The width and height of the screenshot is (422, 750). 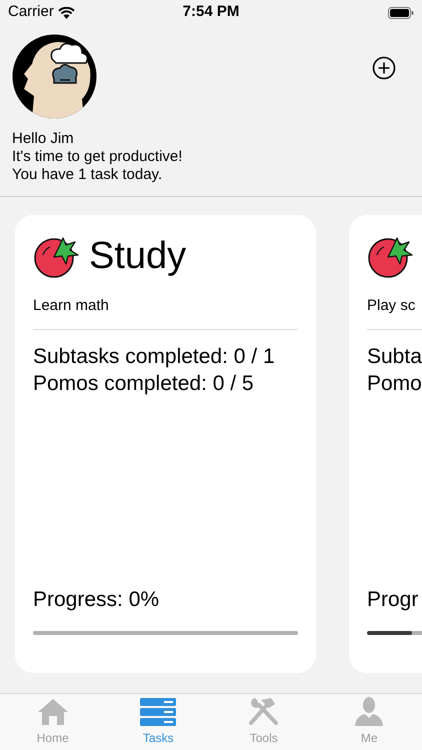 I want to click on person-silhouette-icon, so click(x=369, y=711).